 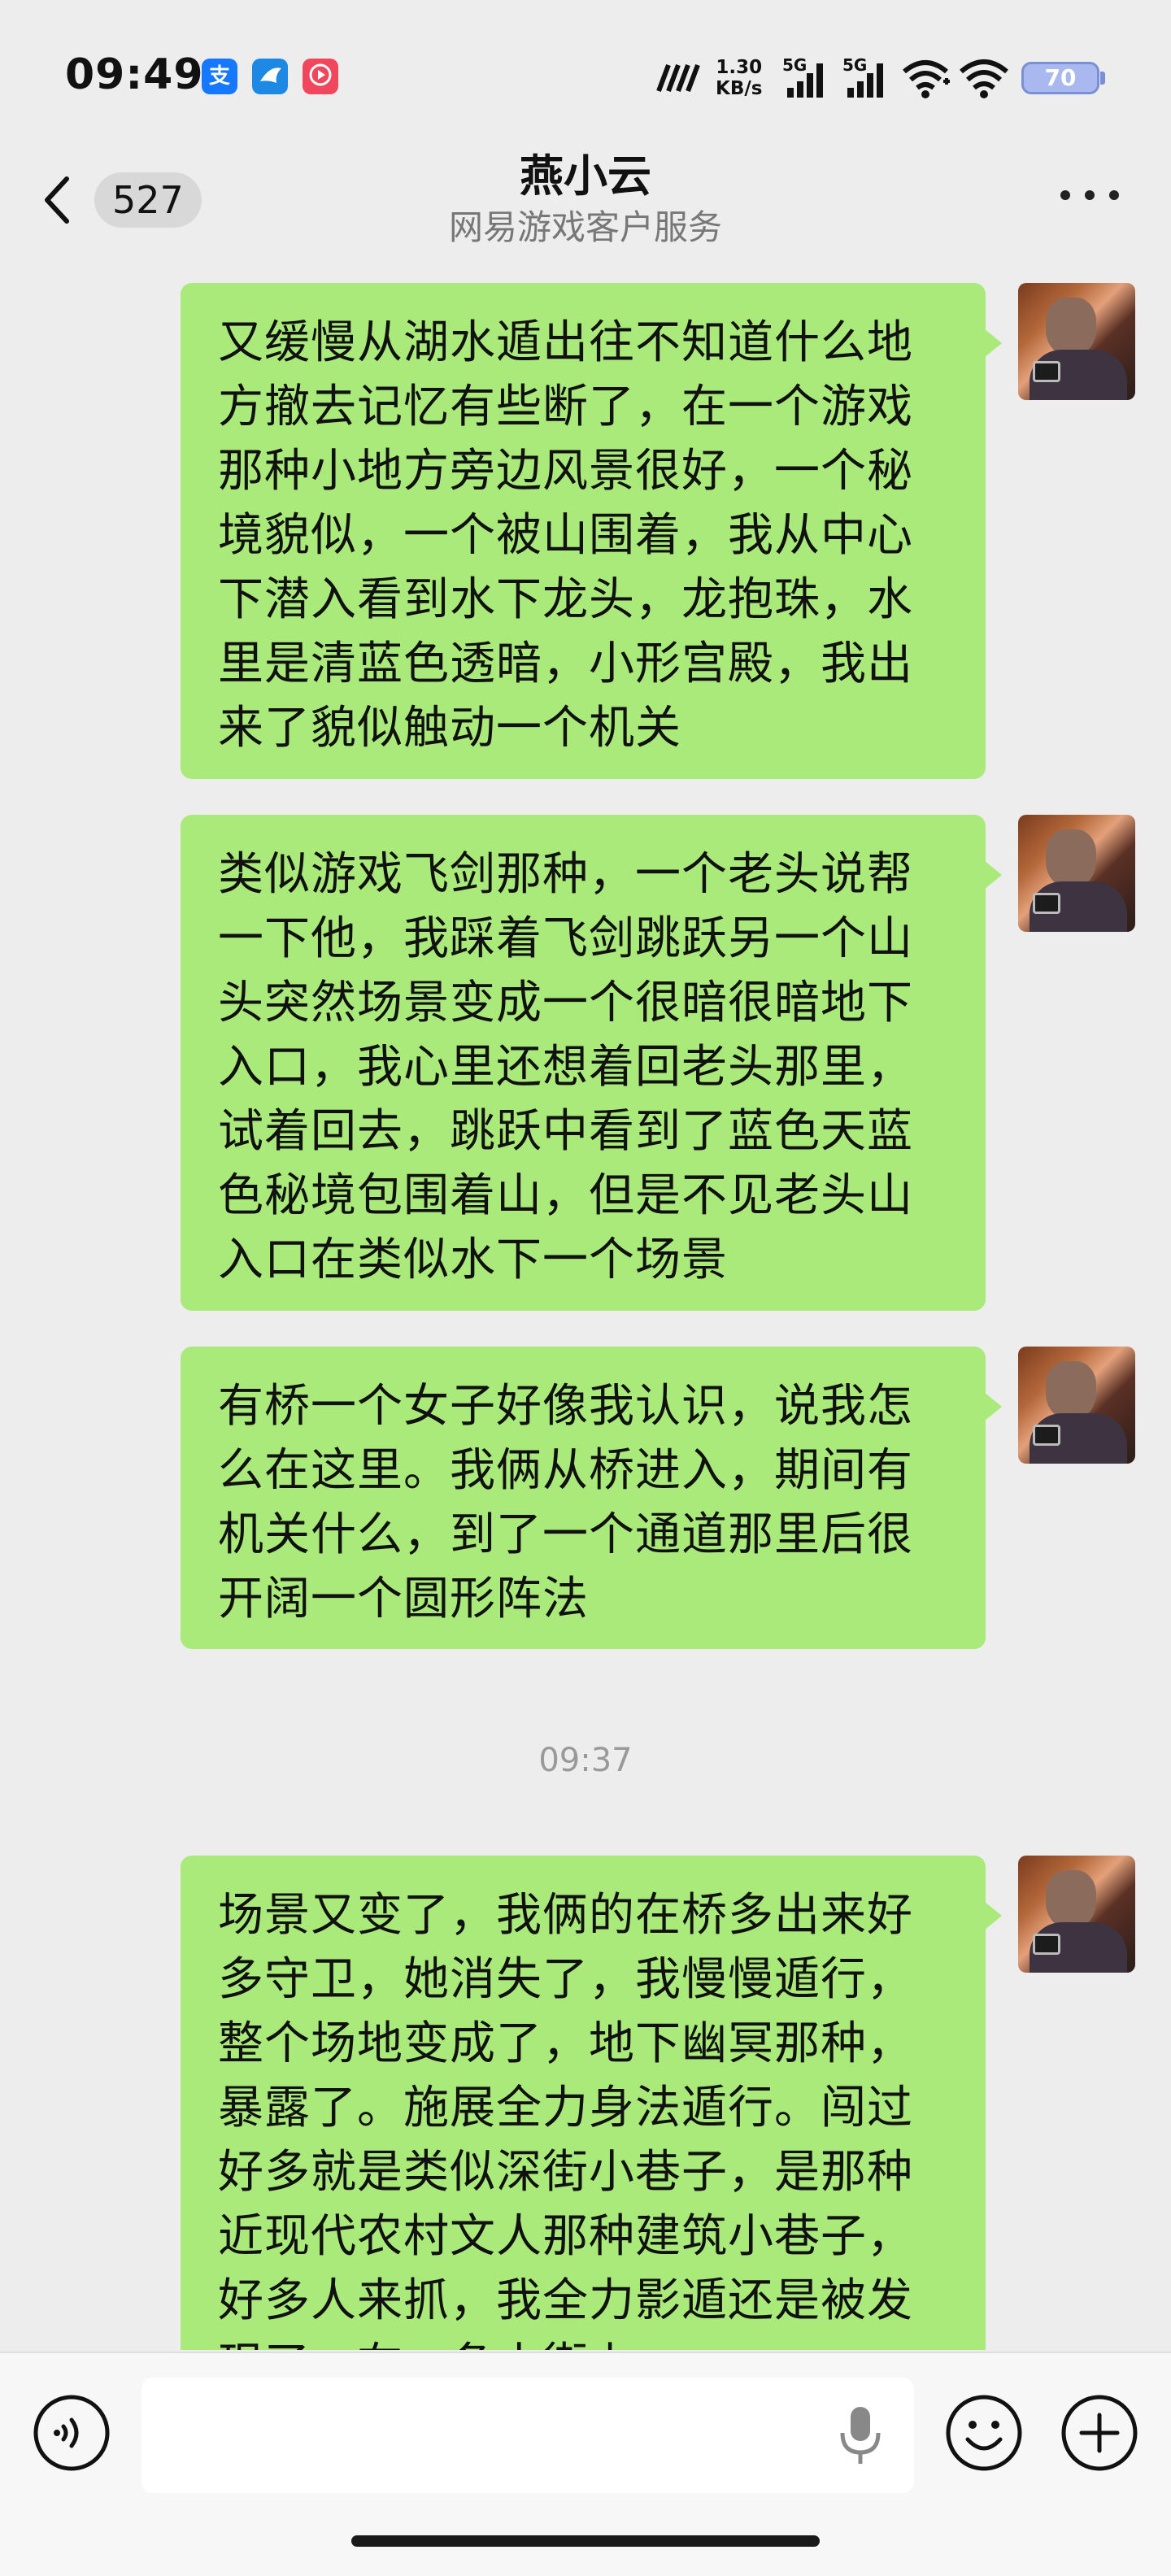 I want to click on wifi-icon, so click(x=984, y=78).